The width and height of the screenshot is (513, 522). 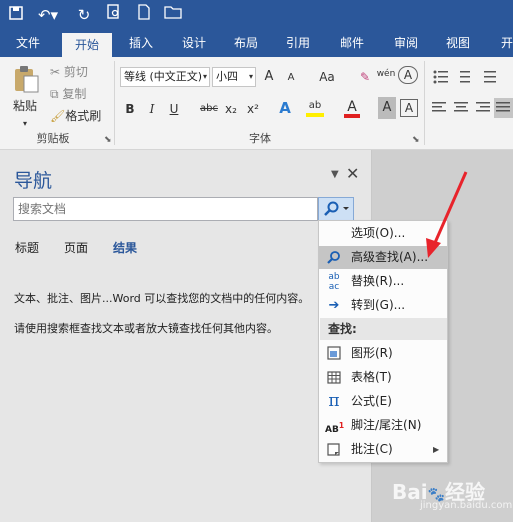 What do you see at coordinates (285, 108) in the screenshot?
I see `text-effects-icon: A` at bounding box center [285, 108].